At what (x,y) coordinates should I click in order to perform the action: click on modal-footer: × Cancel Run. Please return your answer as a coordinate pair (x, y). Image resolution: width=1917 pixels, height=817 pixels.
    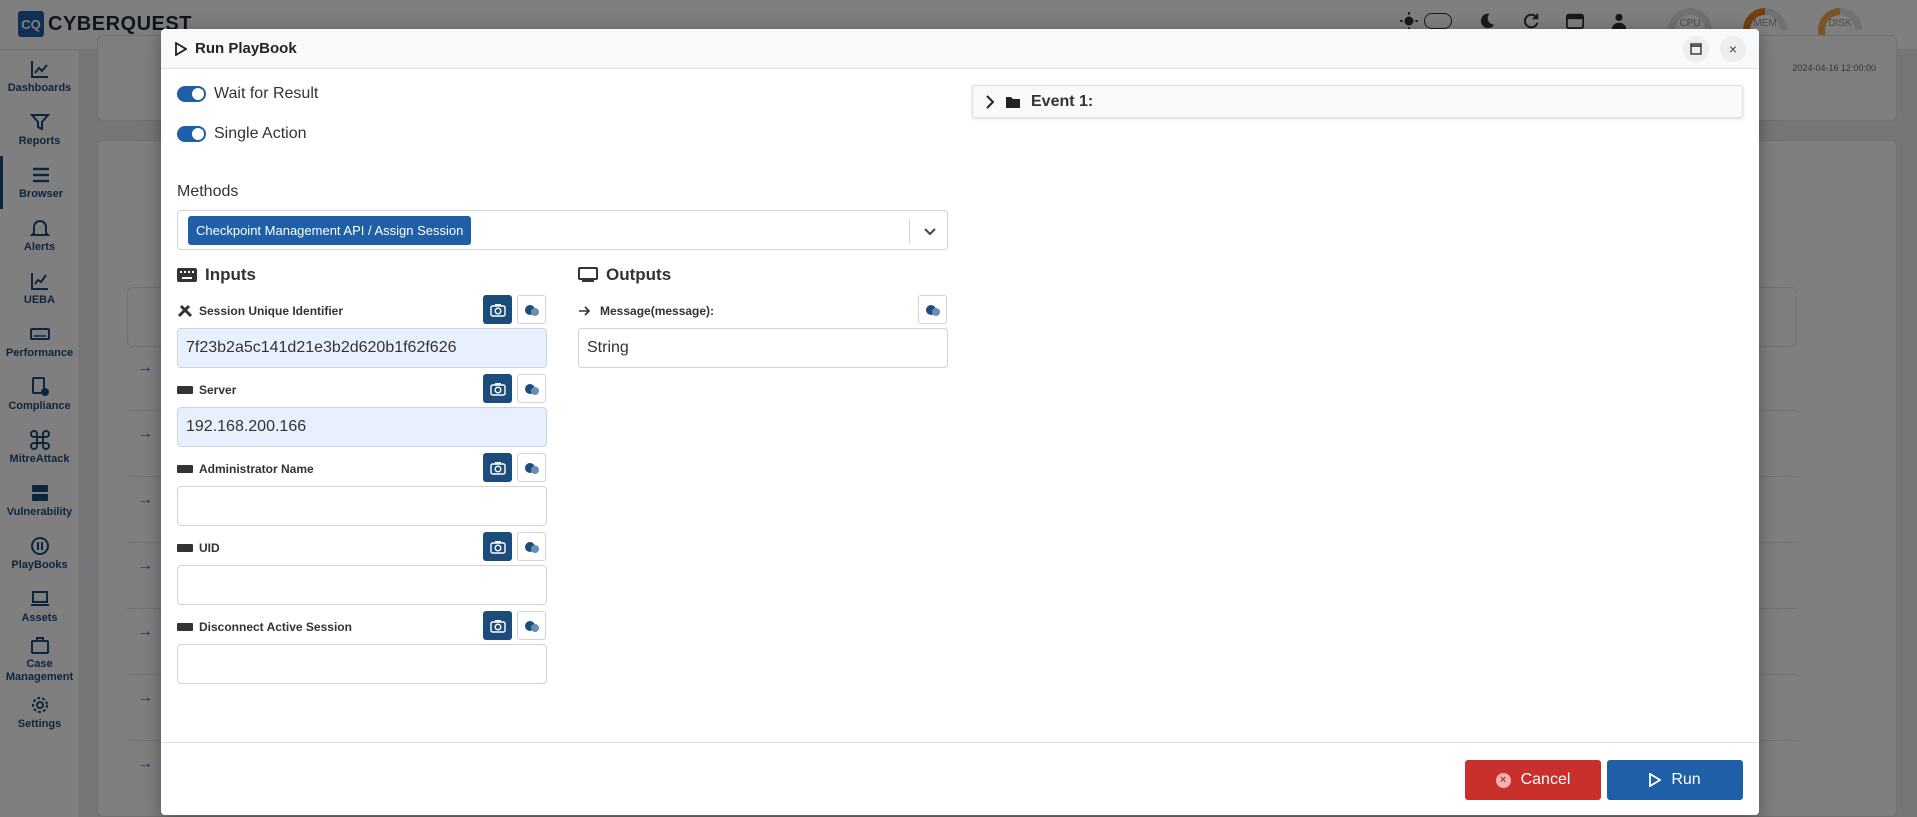
    Looking at the image, I should click on (960, 778).